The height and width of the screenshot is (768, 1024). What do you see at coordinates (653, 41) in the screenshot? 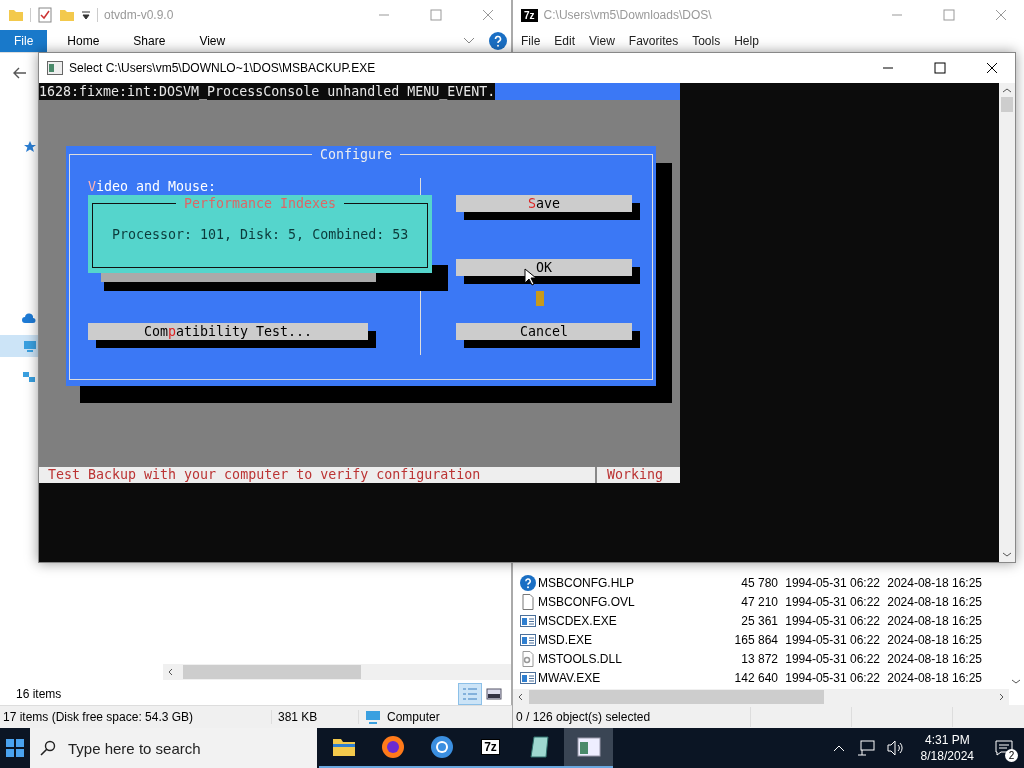
I see `menu-item: Favorites` at bounding box center [653, 41].